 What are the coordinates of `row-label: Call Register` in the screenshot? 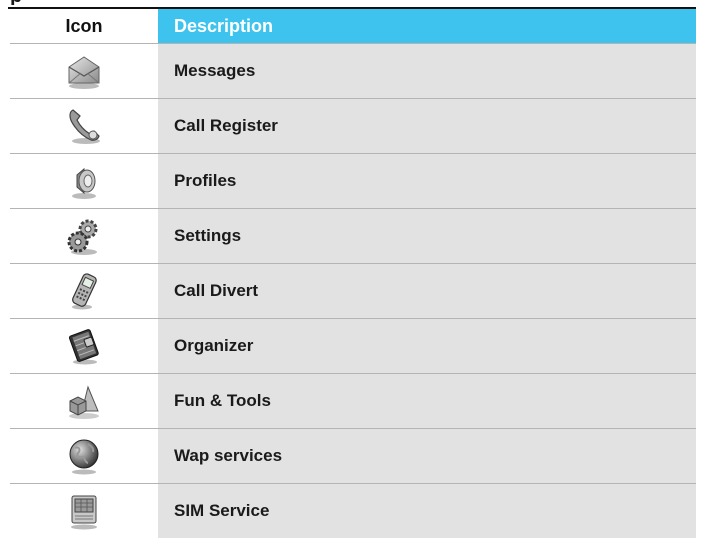 It's located at (427, 126).